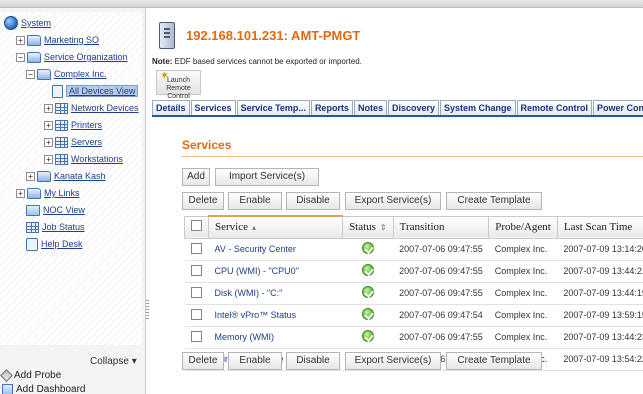  Describe the element at coordinates (368, 227) in the screenshot. I see `column-header-status: Status ⇕` at that location.